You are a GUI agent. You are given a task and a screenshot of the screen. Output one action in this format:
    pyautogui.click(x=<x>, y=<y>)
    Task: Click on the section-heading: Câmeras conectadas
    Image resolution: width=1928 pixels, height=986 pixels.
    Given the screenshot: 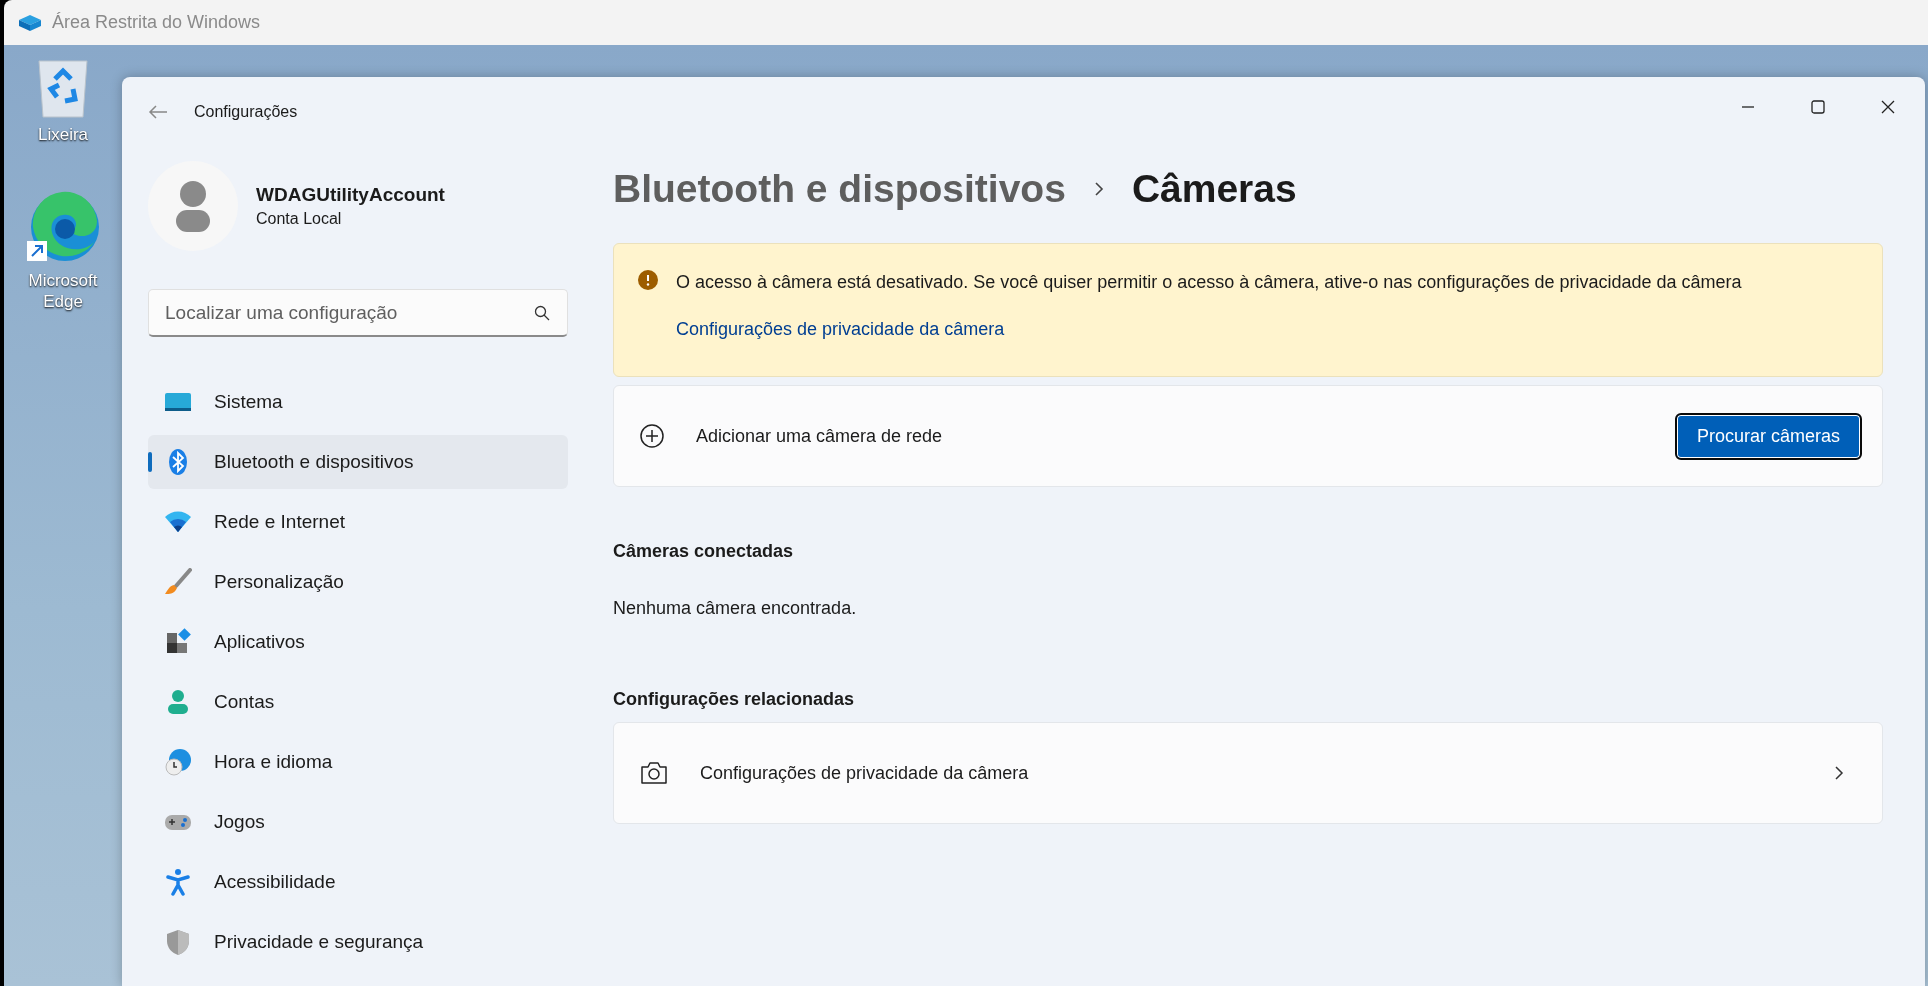 What is the action you would take?
    pyautogui.click(x=704, y=551)
    